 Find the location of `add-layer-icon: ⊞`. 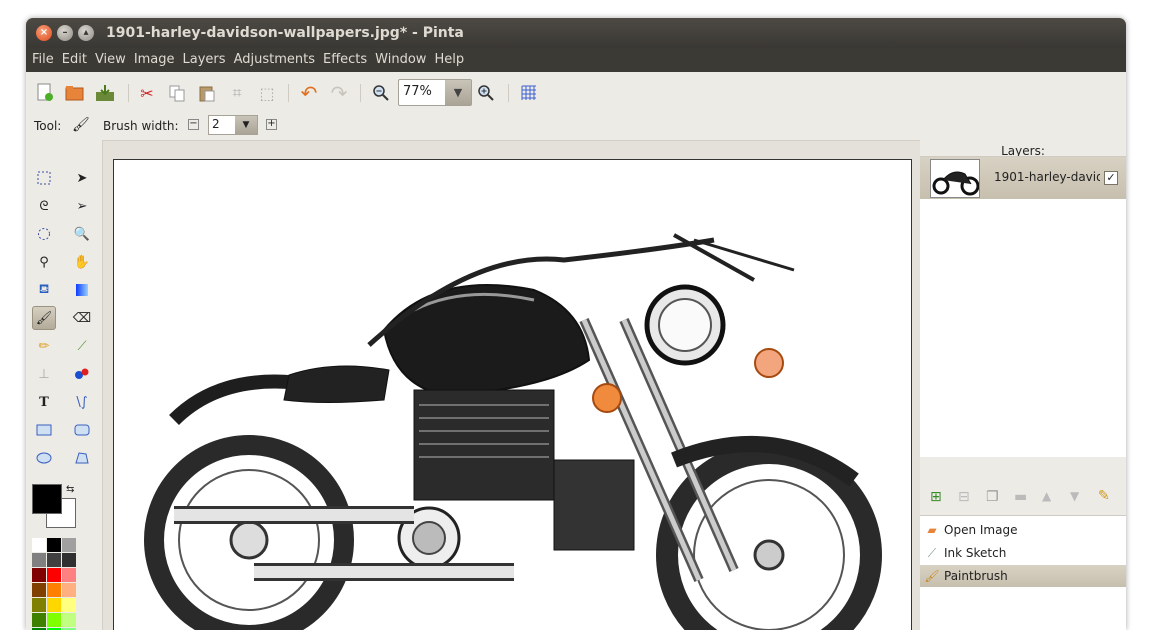

add-layer-icon: ⊞ is located at coordinates (936, 497).